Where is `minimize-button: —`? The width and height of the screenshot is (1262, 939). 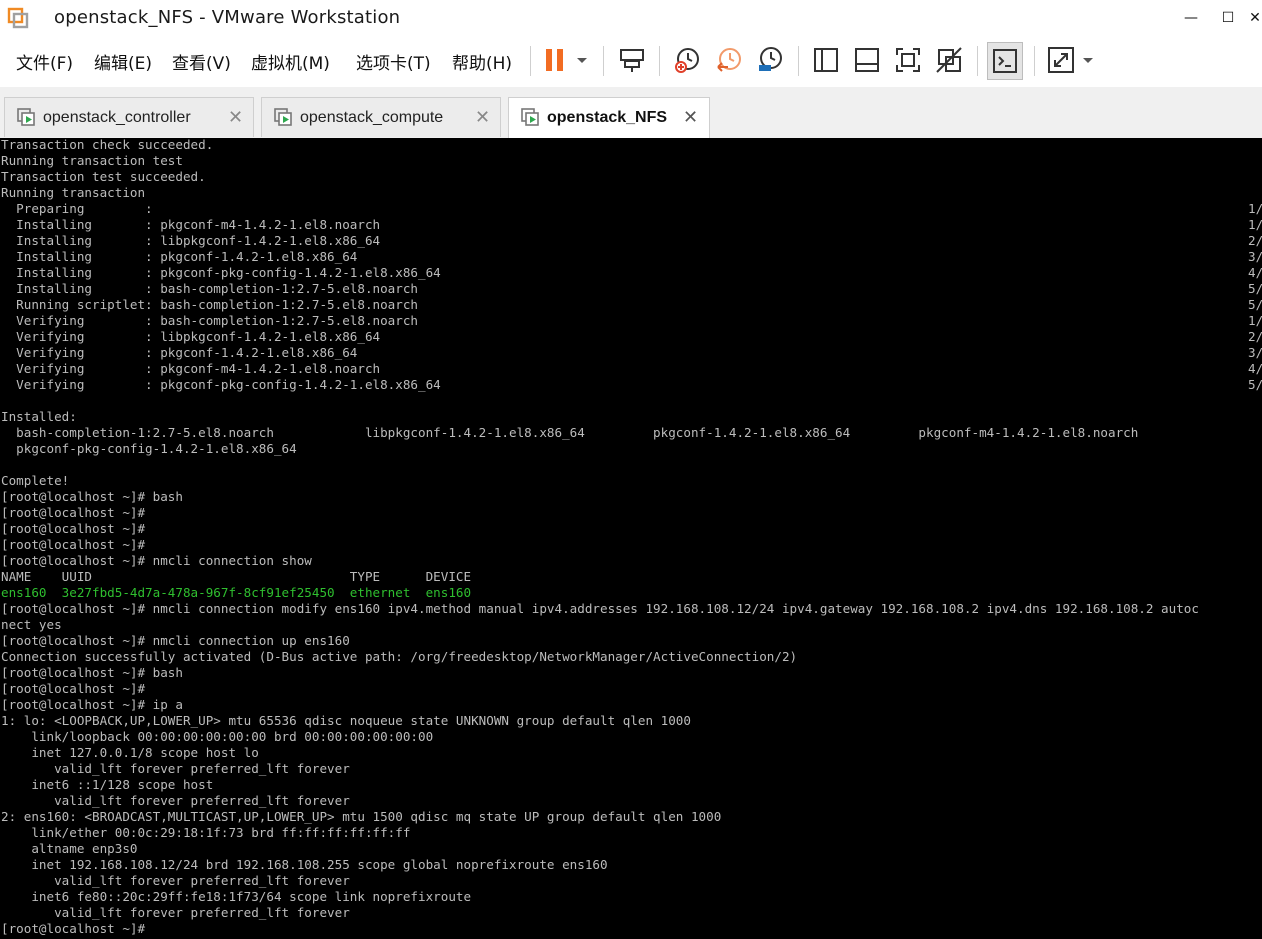 minimize-button: — is located at coordinates (1191, 18).